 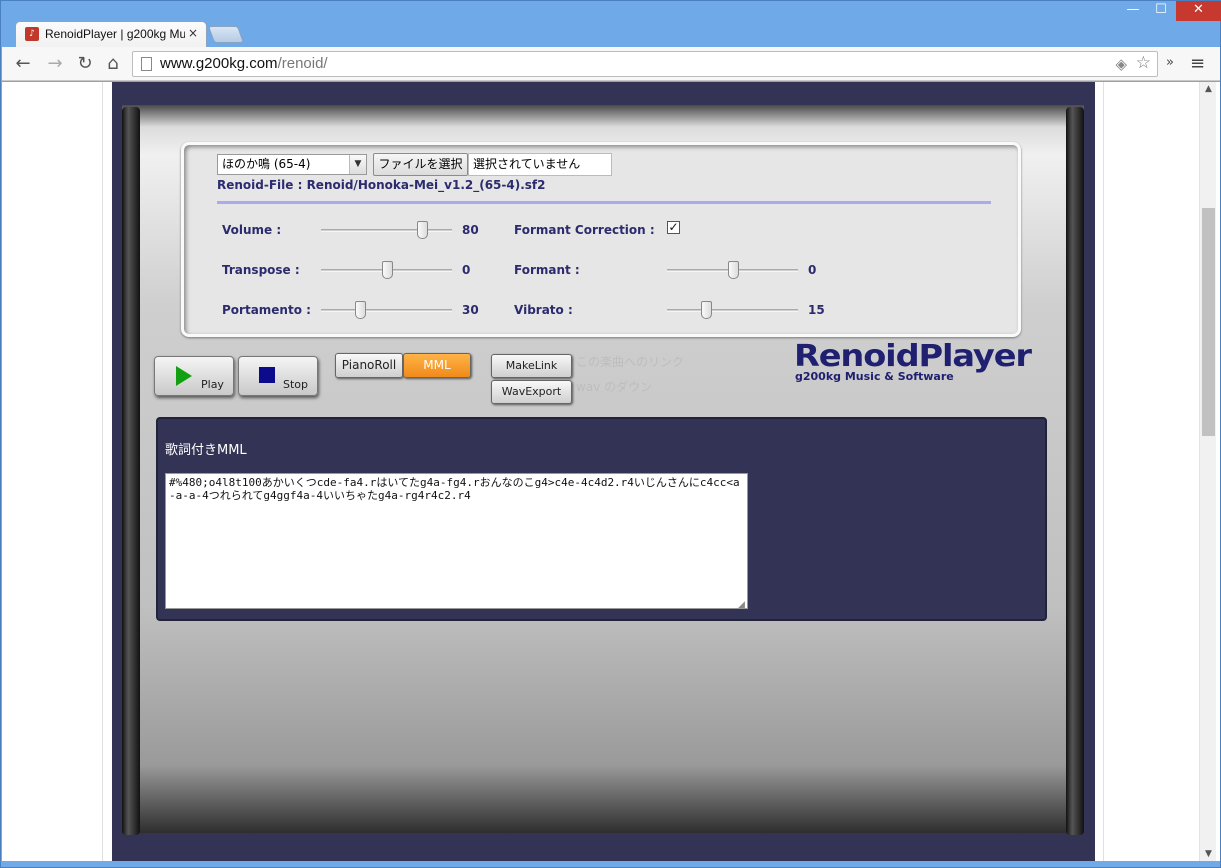 I want to click on transpose-label: Transpose :, so click(x=261, y=270).